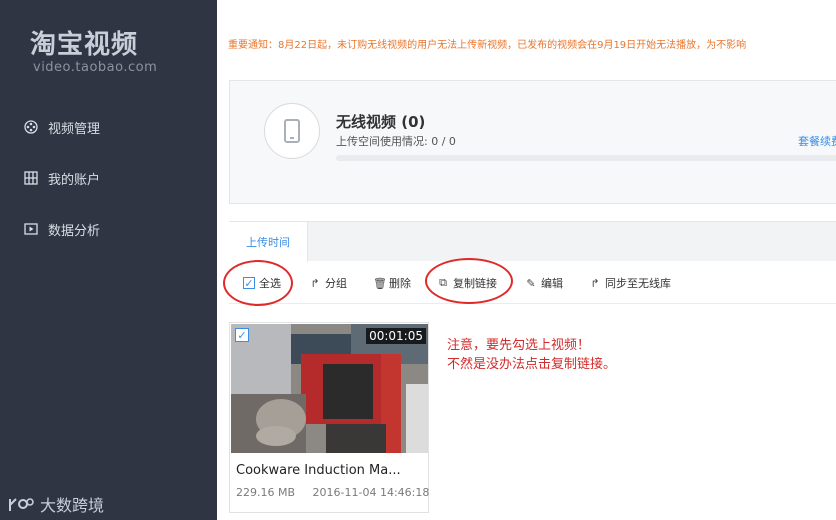  I want to click on group-button: ↱ 分组, so click(328, 283).